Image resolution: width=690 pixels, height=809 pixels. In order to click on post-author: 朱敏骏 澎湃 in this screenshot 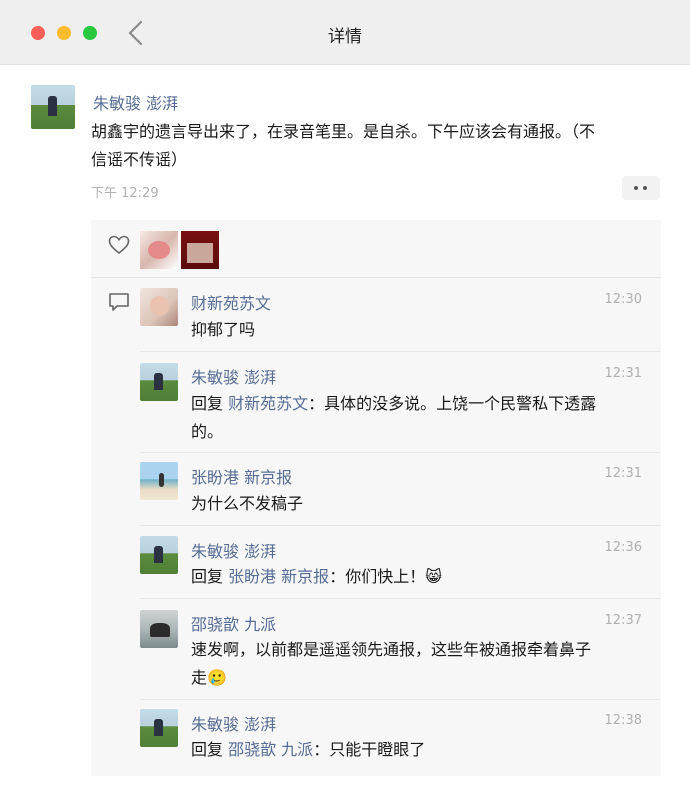, I will do `click(135, 102)`.